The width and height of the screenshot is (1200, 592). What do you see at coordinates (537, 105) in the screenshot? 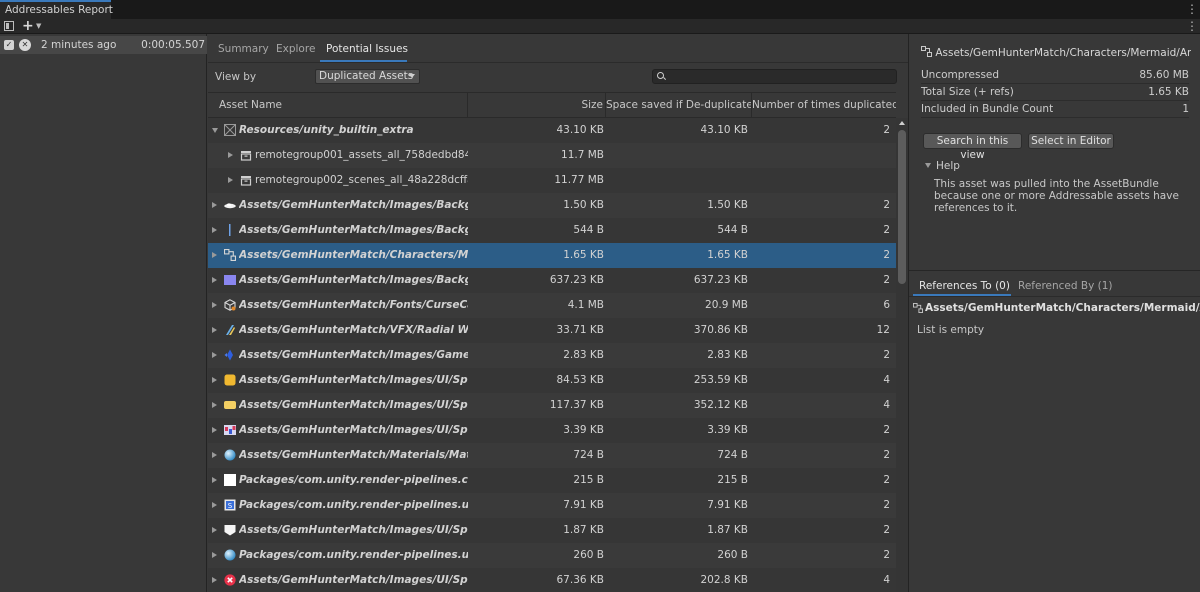
I see `column-header-size: Size` at bounding box center [537, 105].